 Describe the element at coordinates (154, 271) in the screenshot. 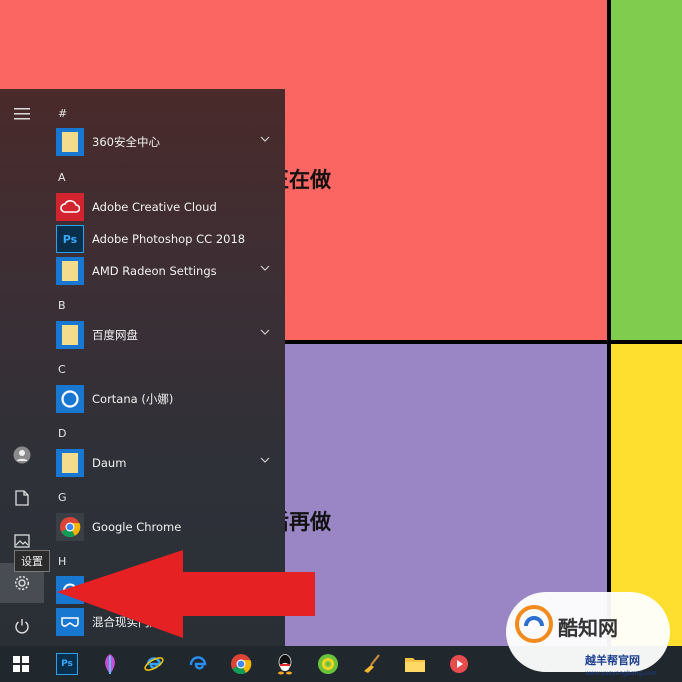

I see `app-label: AMD Radeon Settings` at that location.